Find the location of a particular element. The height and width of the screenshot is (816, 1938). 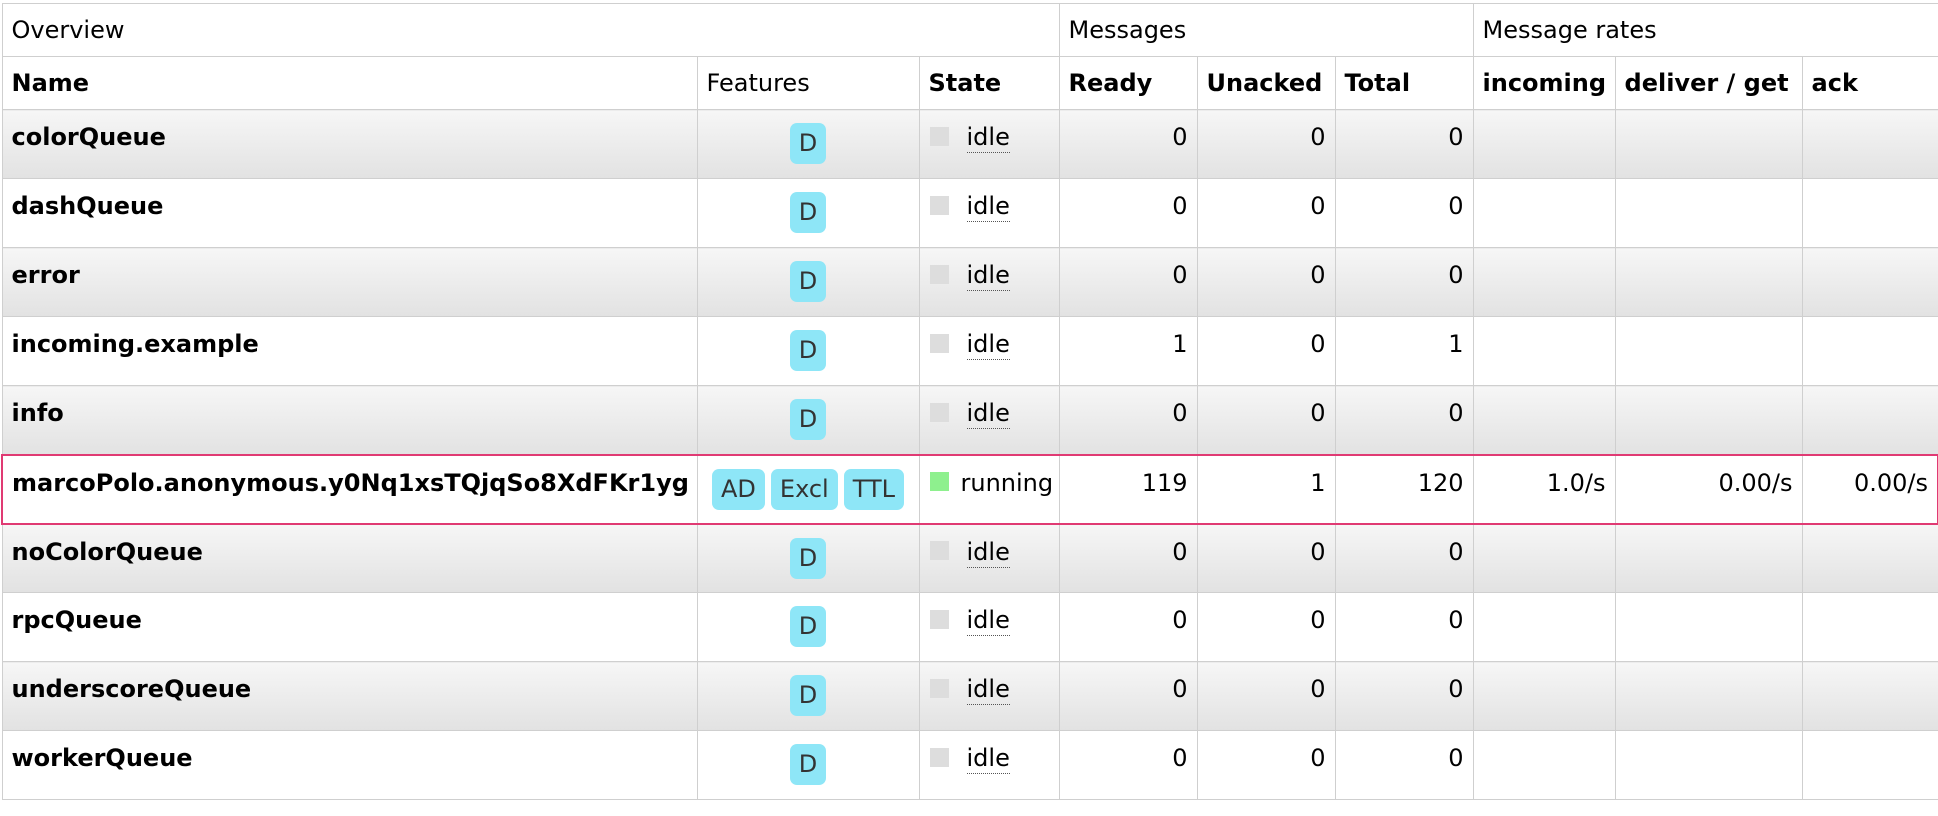

column-header-name: Name is located at coordinates (349, 83).